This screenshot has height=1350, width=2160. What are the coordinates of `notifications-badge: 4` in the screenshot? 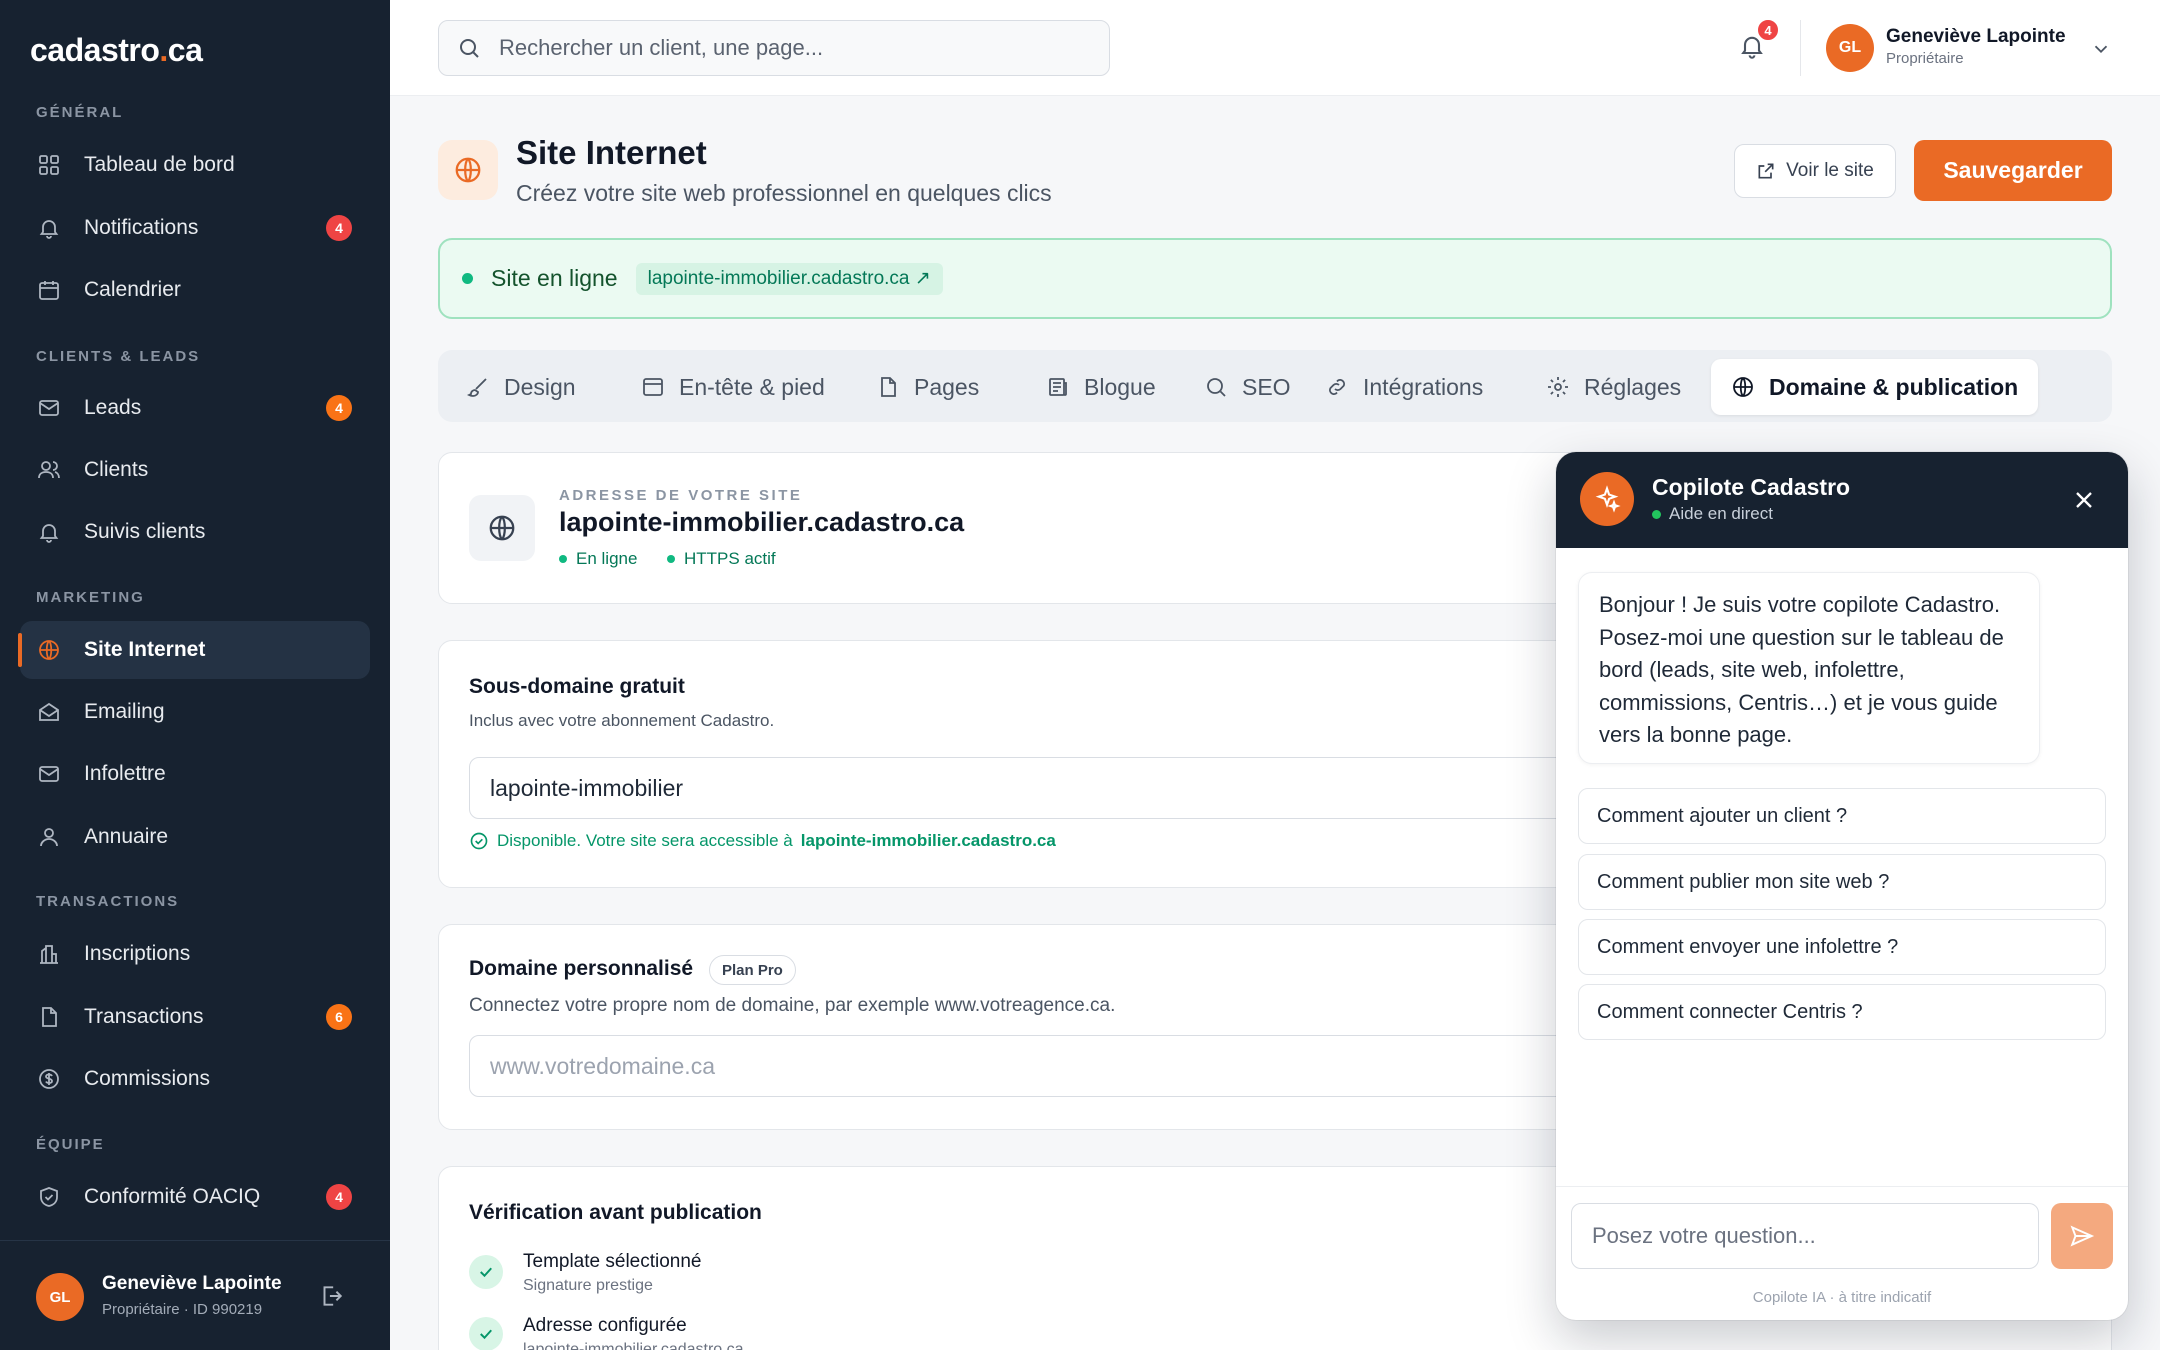 It's located at (339, 228).